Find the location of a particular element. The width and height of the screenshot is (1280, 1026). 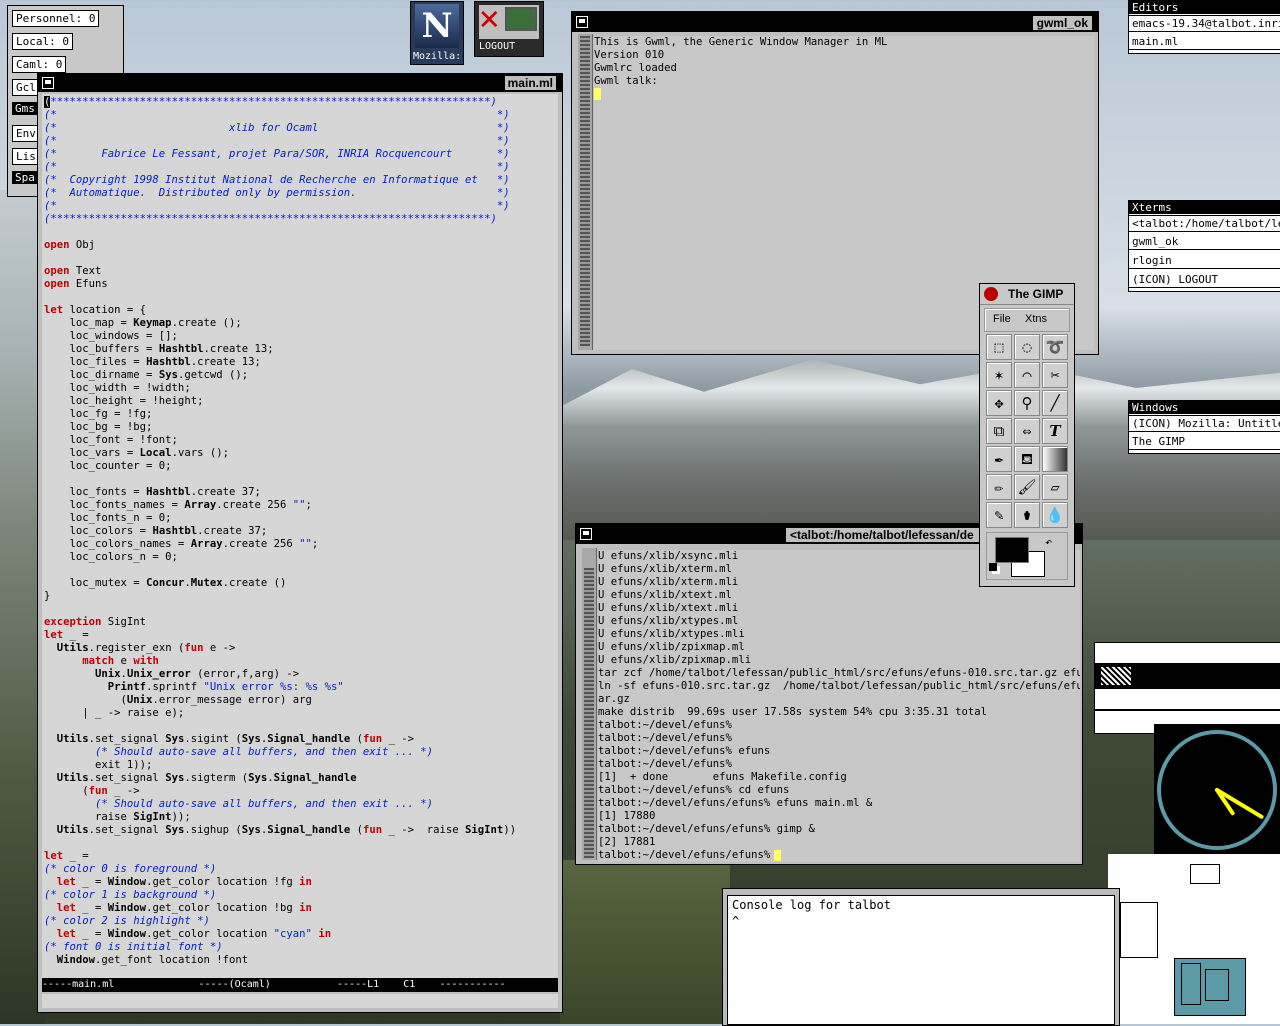

gwml-line: Gwmlrc loaded is located at coordinates (635, 68).